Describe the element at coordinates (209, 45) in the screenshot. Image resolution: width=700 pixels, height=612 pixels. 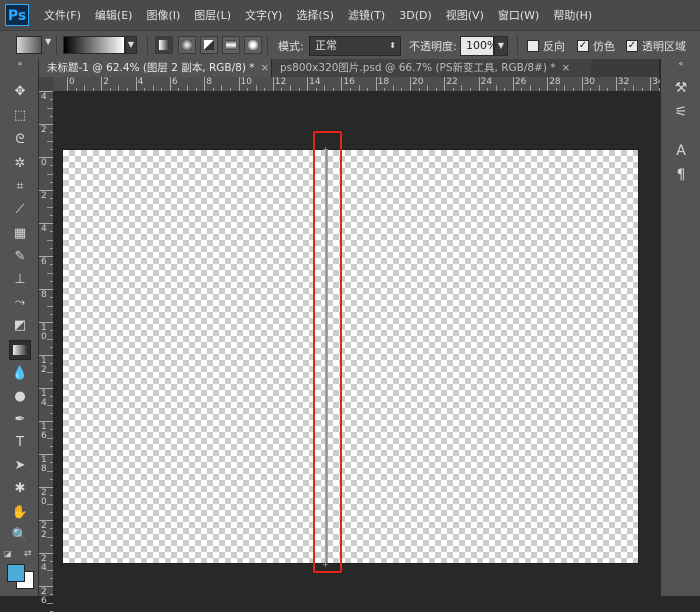
I see `angle-gradient-icon` at that location.